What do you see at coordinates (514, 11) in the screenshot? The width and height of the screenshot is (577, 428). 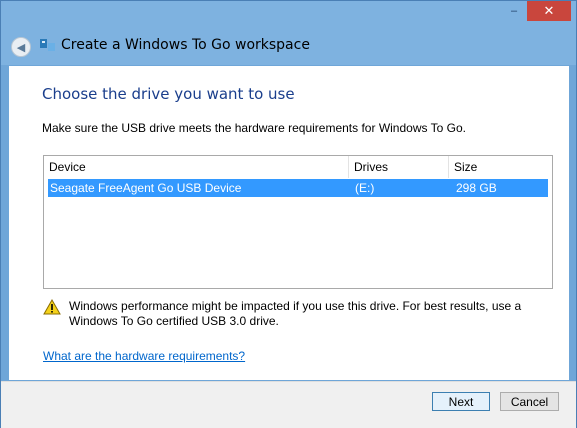 I see `minimize-button: –` at bounding box center [514, 11].